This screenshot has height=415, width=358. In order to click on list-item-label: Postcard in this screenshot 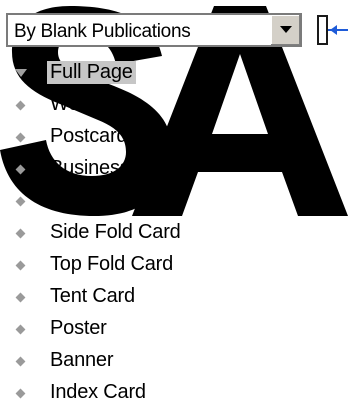, I will do `click(89, 136)`.